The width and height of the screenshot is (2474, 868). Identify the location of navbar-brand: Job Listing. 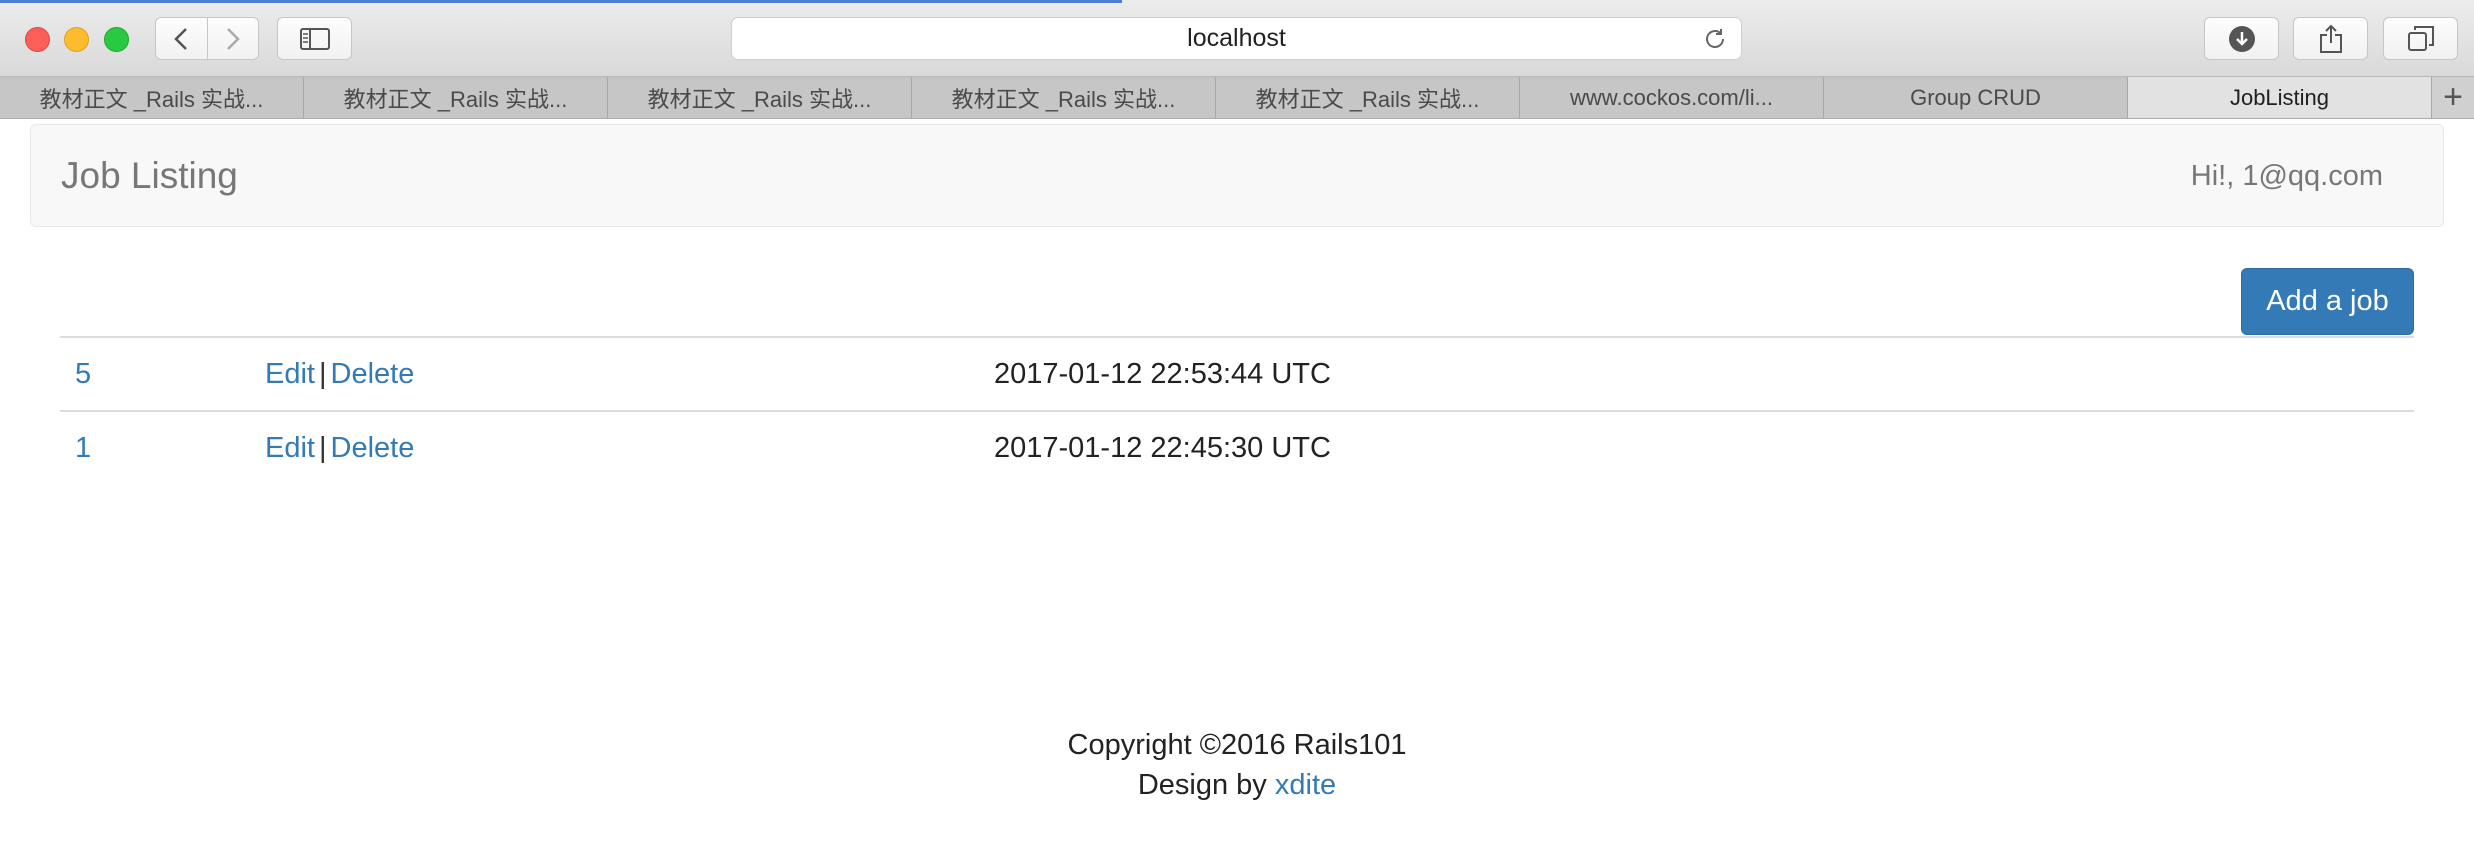
(149, 176).